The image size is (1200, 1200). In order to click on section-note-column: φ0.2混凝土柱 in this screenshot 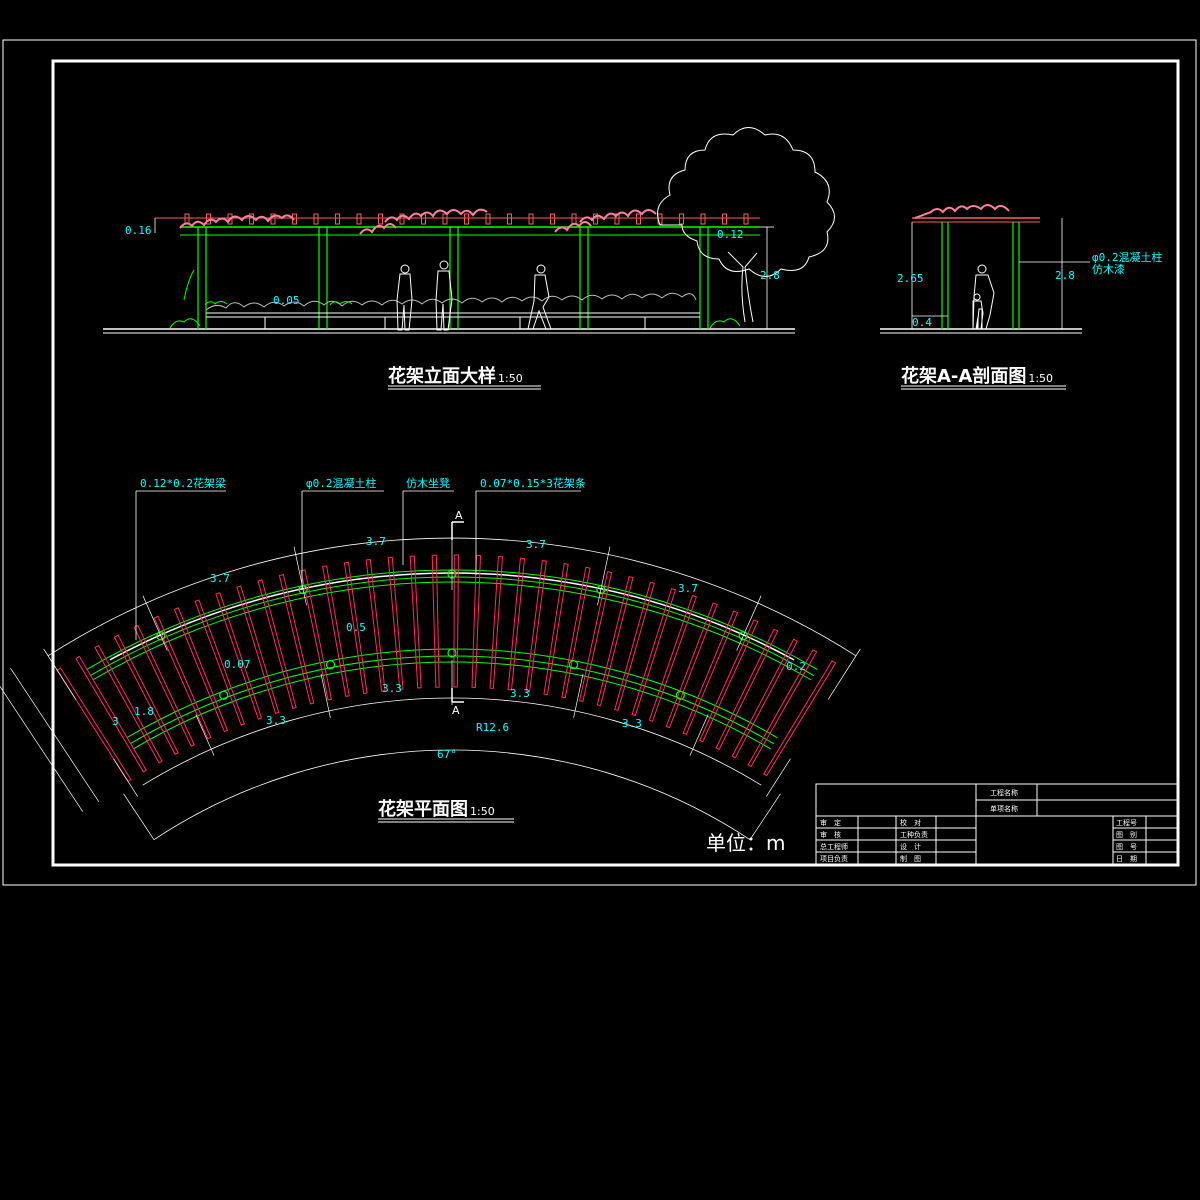, I will do `click(1127, 257)`.